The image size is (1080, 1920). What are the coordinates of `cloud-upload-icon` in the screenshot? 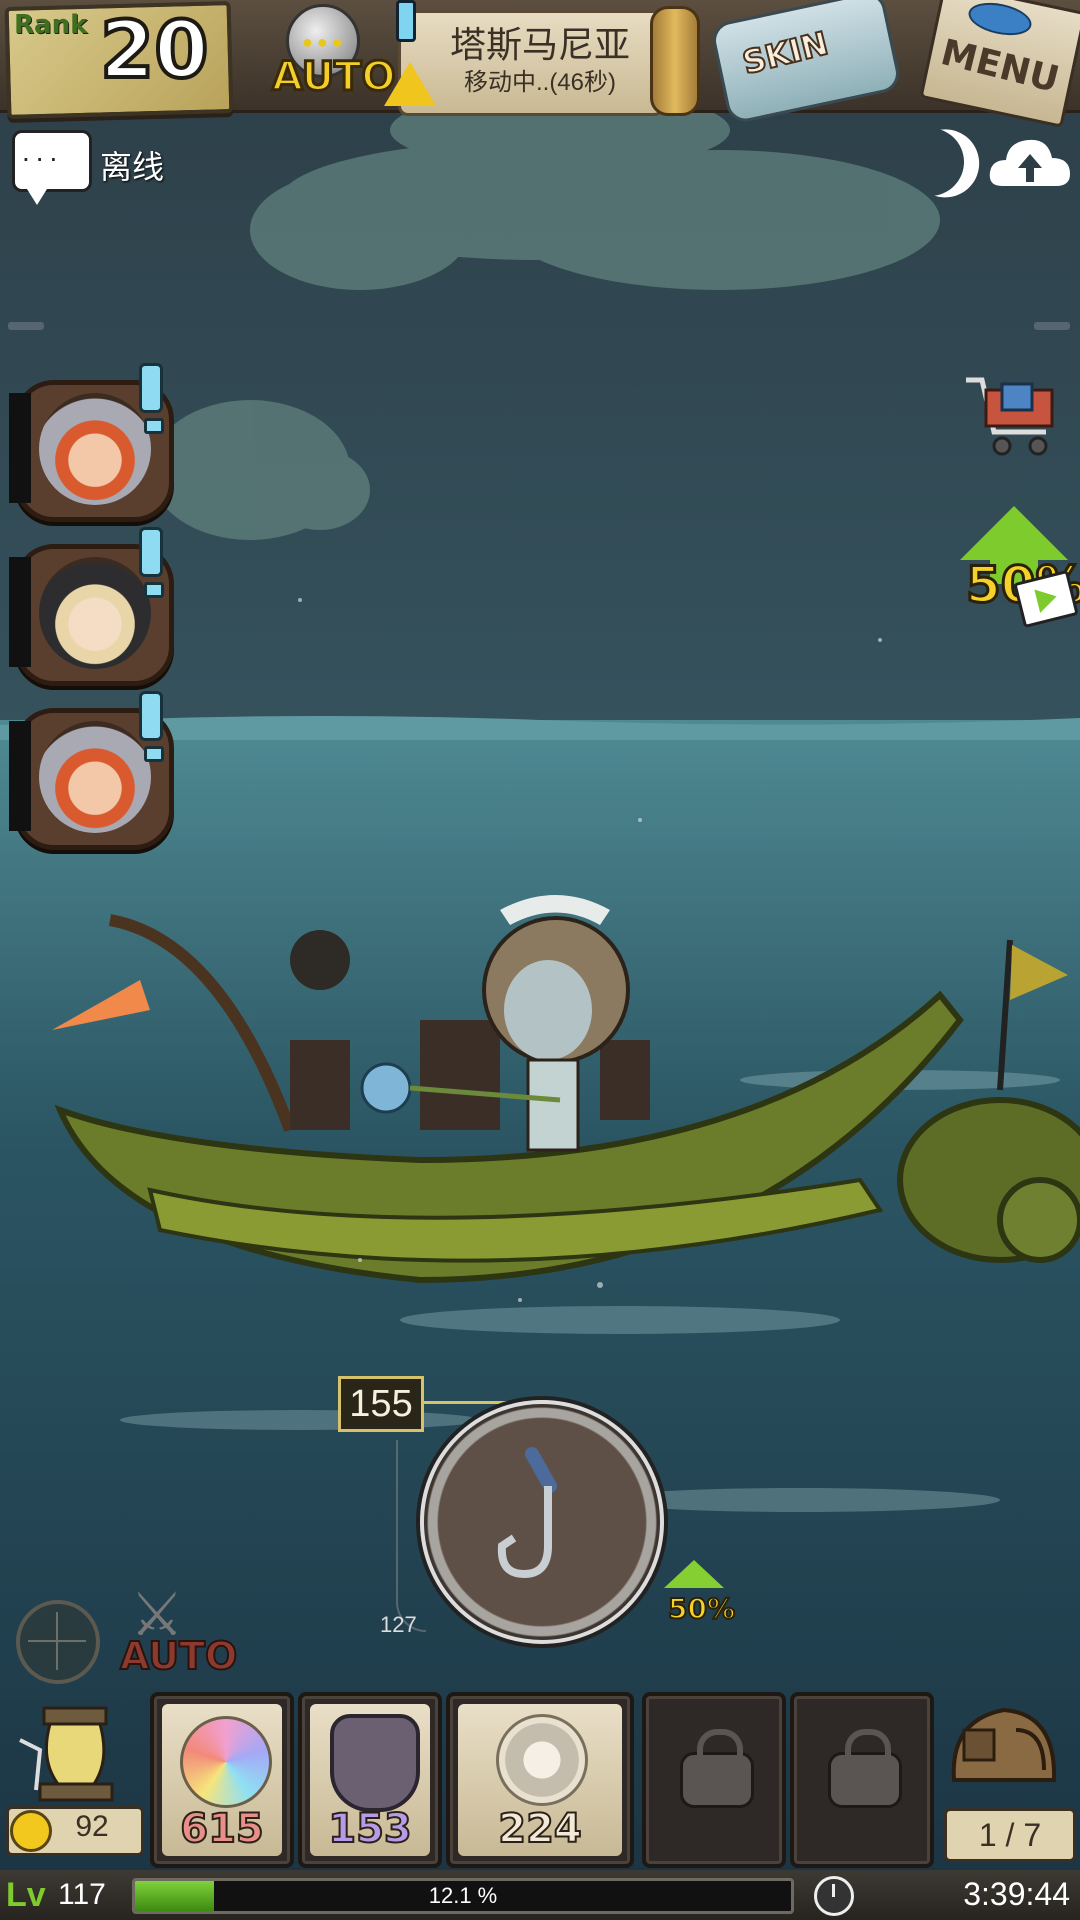 It's located at (1030, 160).